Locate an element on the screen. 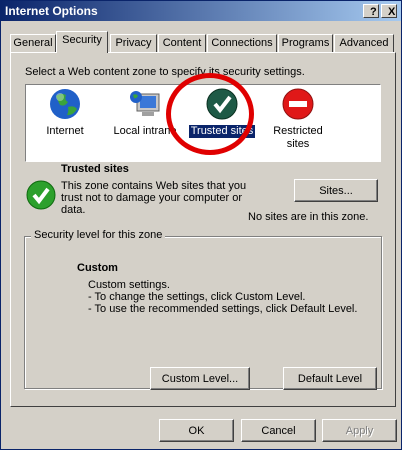  zone-label: Restricted sites is located at coordinates (298, 137).